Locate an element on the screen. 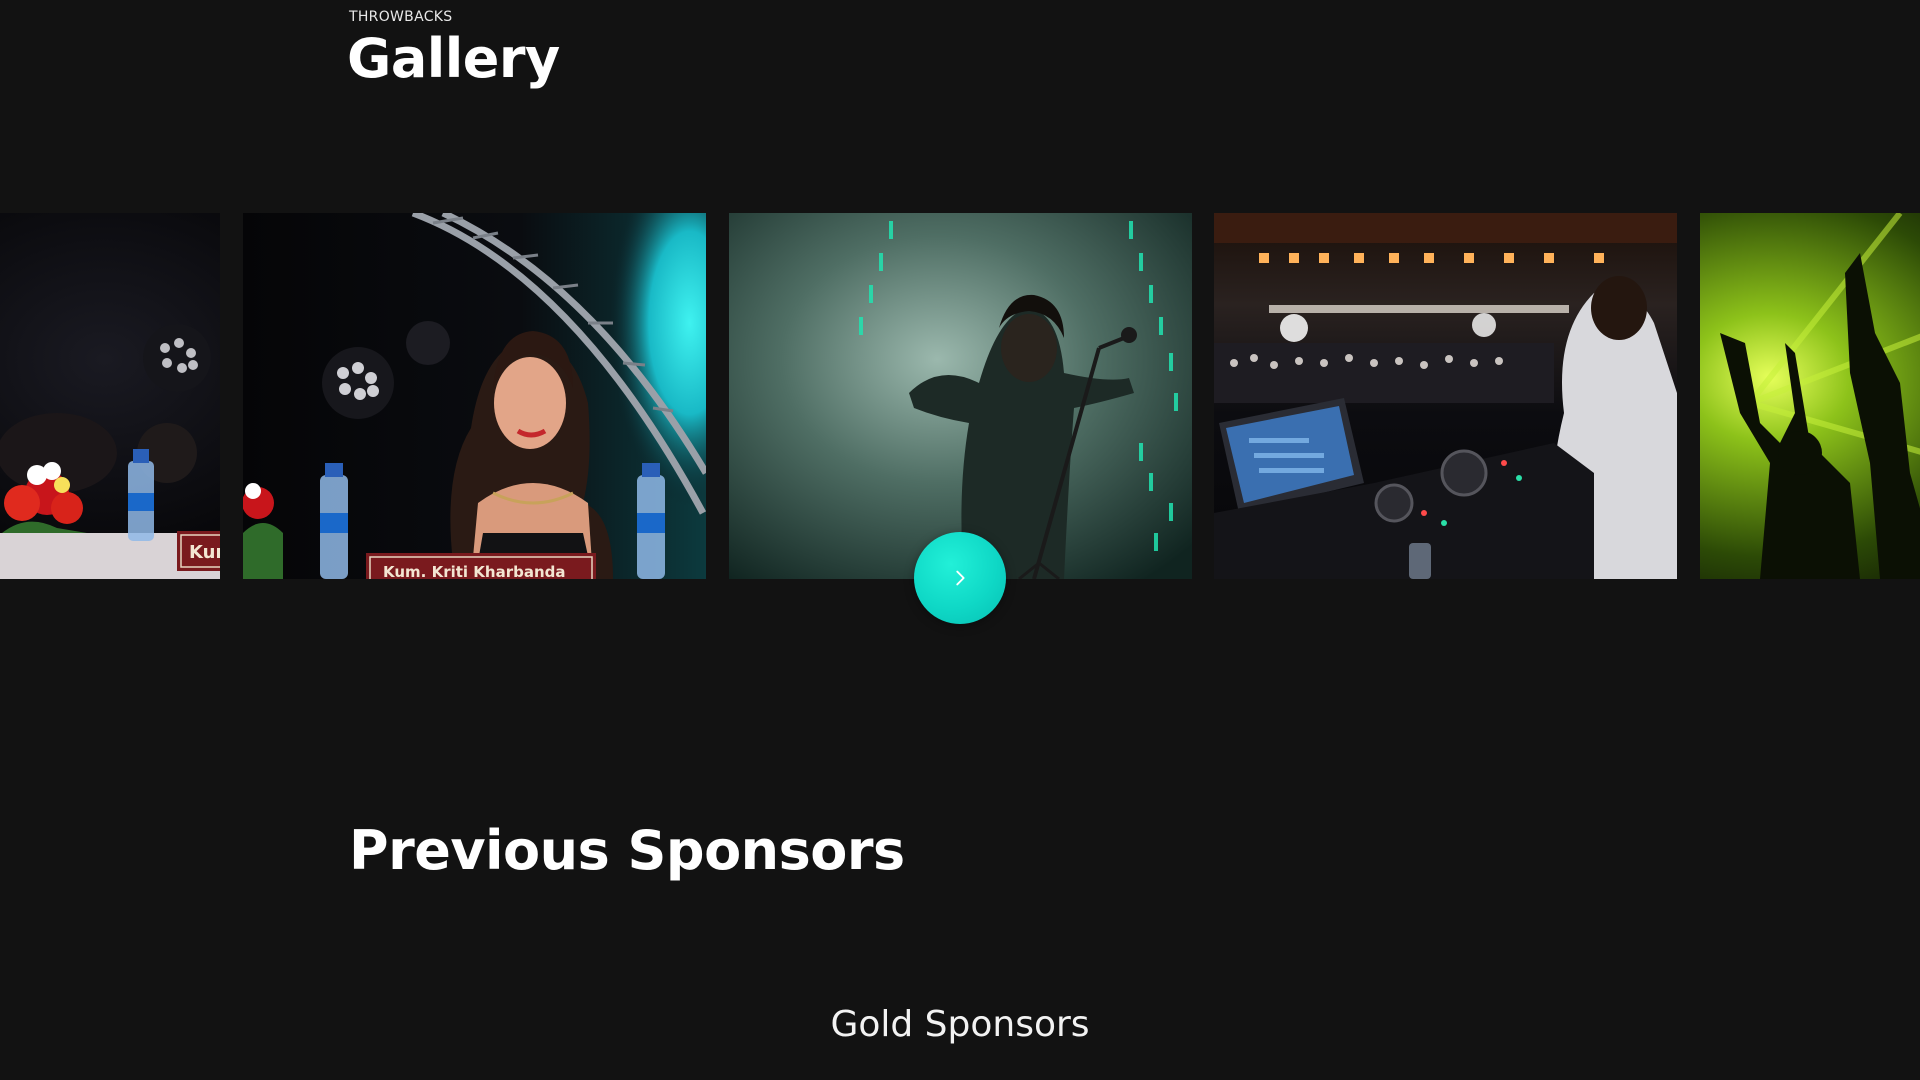 The image size is (1920, 1080). slide-5-image is located at coordinates (1810, 396).